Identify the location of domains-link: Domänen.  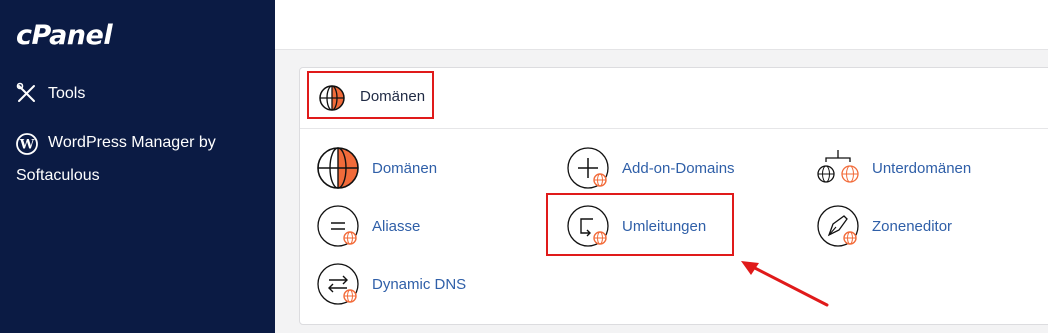
(376, 168).